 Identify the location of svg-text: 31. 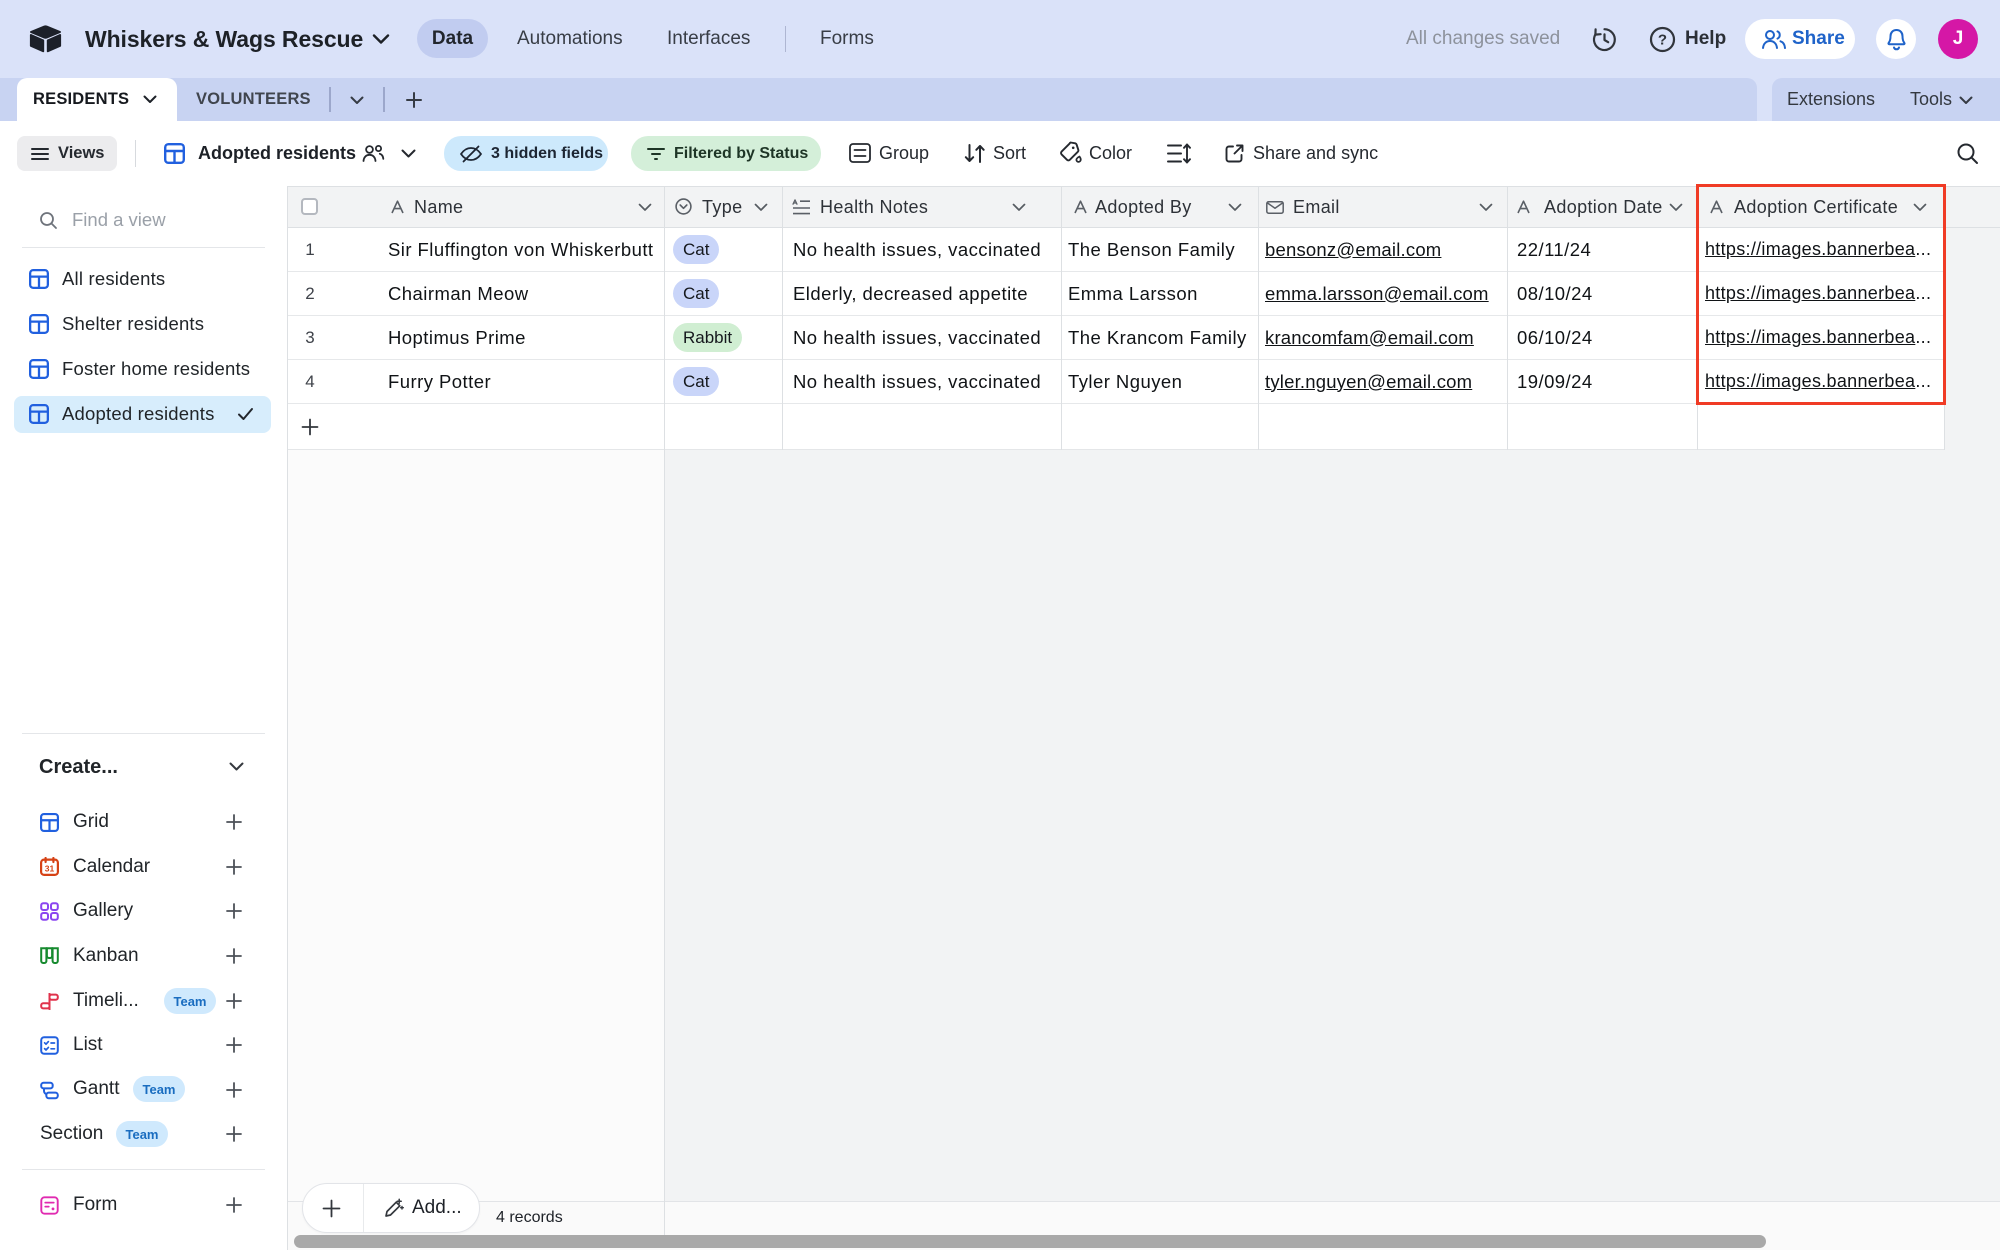
(50, 869).